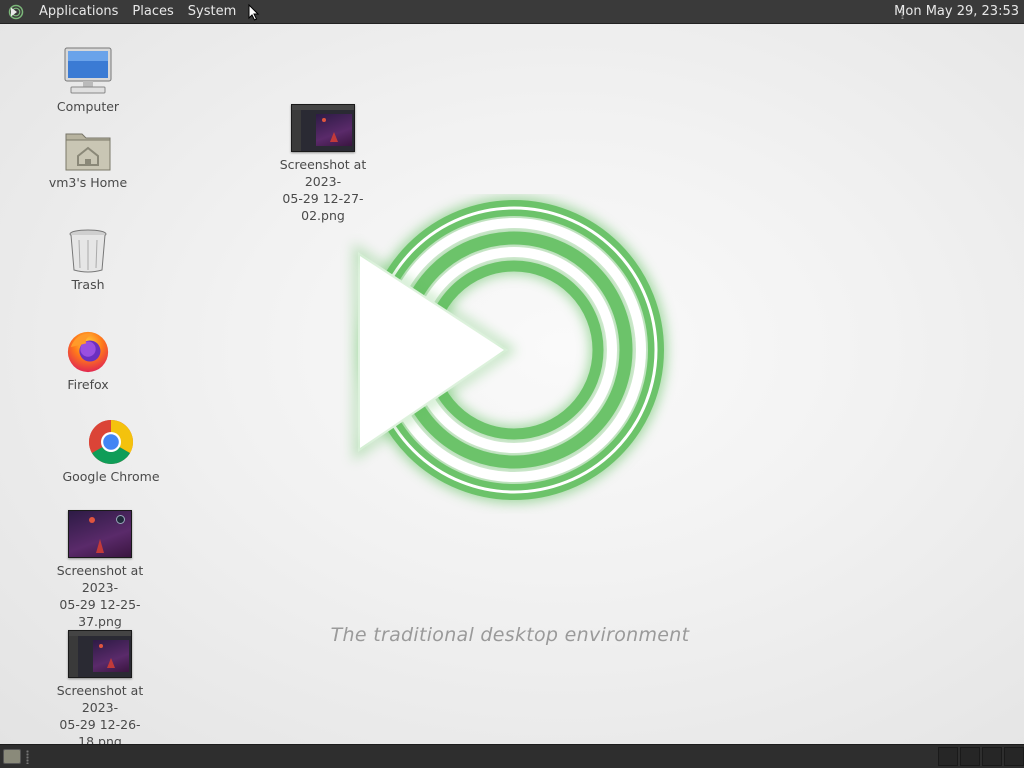 The width and height of the screenshot is (1024, 768). I want to click on panel-drag-handle, so click(27, 757).